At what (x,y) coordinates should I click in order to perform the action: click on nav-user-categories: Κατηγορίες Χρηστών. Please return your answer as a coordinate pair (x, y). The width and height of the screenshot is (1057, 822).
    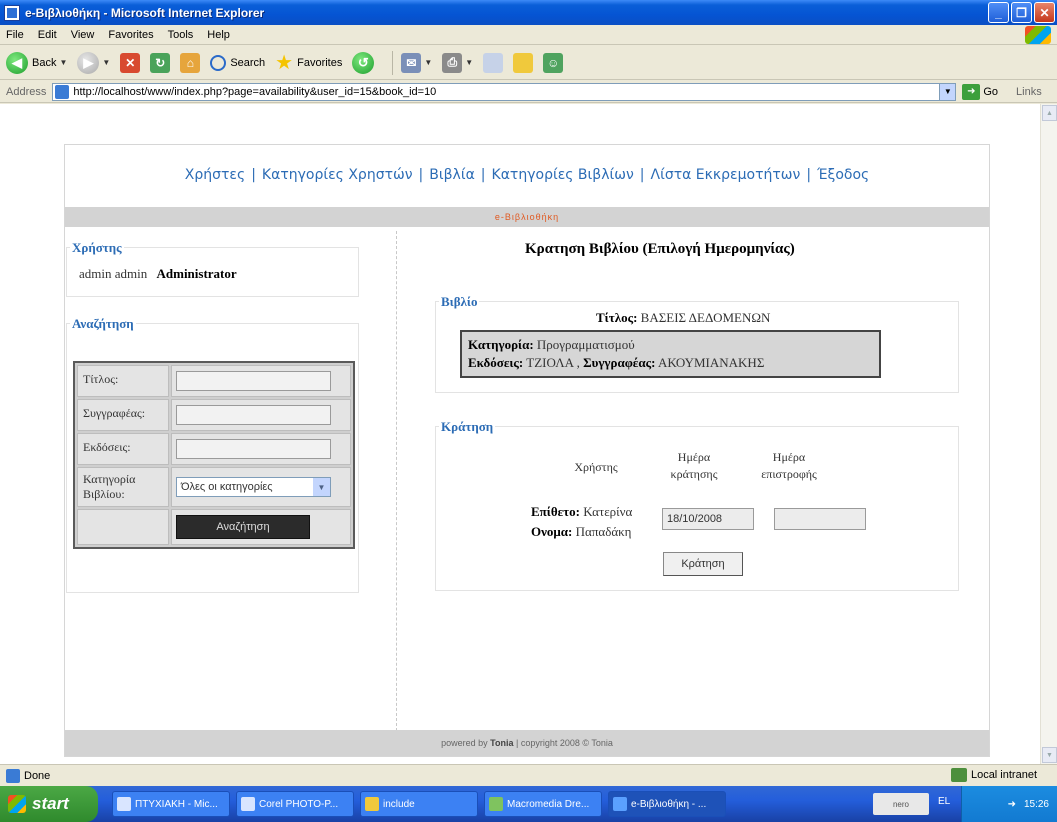
    Looking at the image, I should click on (337, 175).